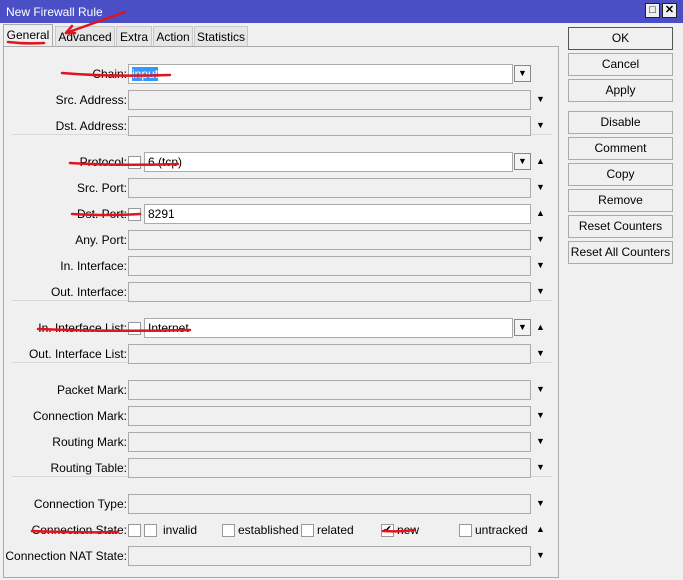 The height and width of the screenshot is (580, 683). Describe the element at coordinates (145, 74) in the screenshot. I see `chain-value: input` at that location.